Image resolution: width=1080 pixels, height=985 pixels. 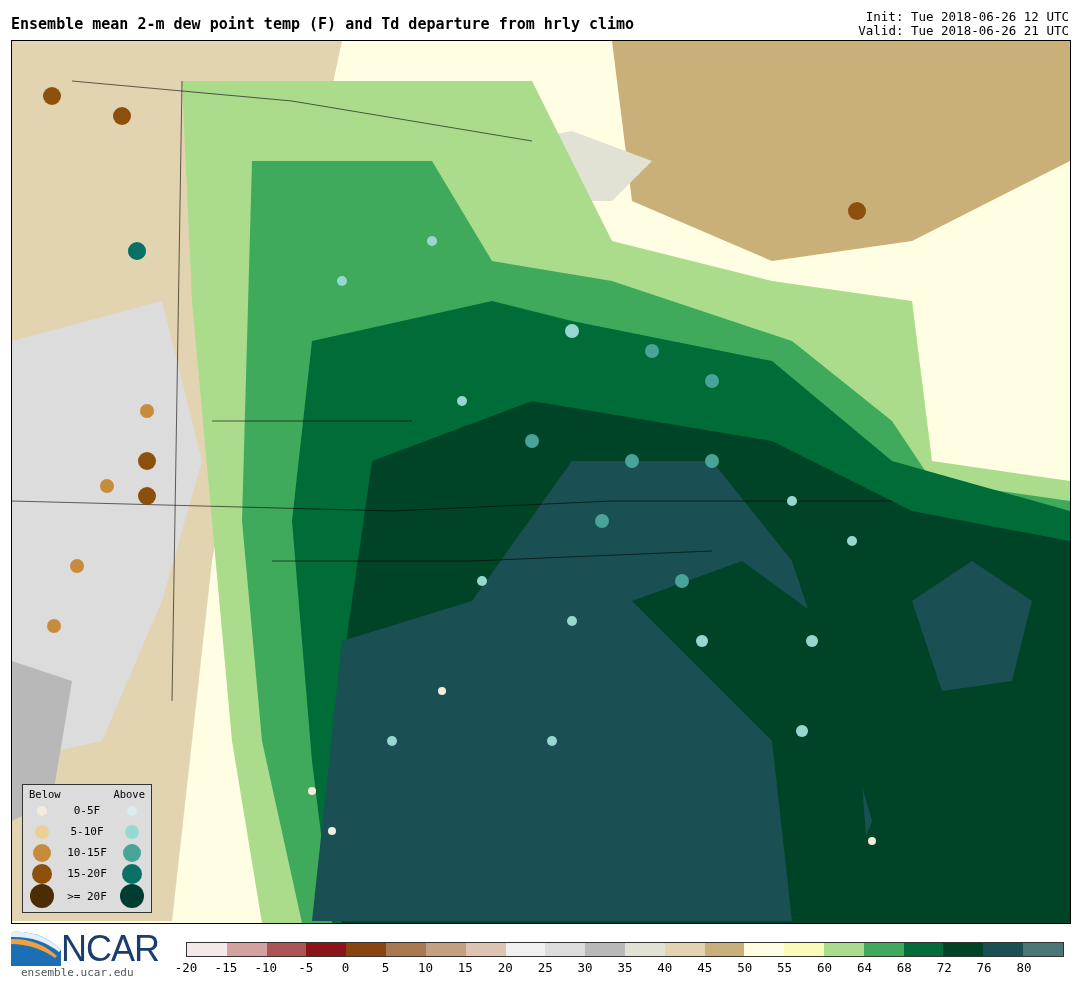 I want to click on colorbar-tick-label: 5, so click(x=385, y=967).